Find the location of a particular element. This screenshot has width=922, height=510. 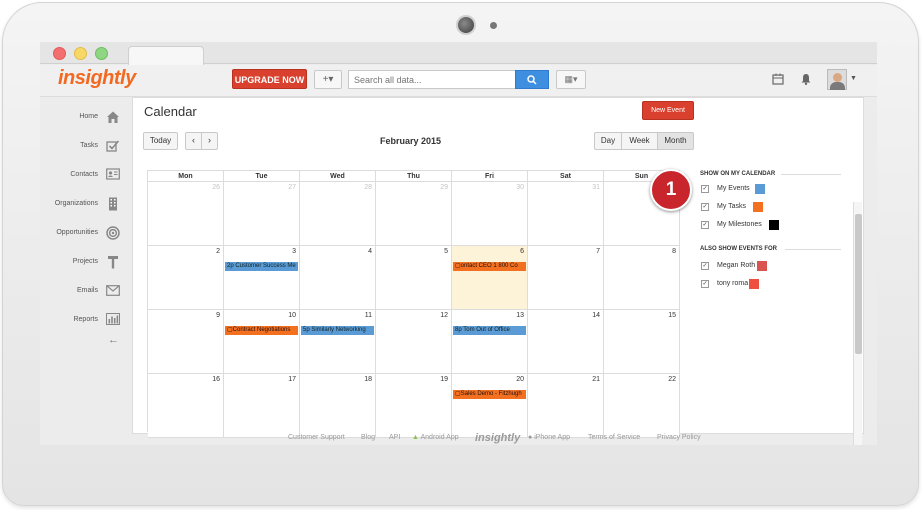

calendar-event: 2p Customer Success Me is located at coordinates (261, 266).